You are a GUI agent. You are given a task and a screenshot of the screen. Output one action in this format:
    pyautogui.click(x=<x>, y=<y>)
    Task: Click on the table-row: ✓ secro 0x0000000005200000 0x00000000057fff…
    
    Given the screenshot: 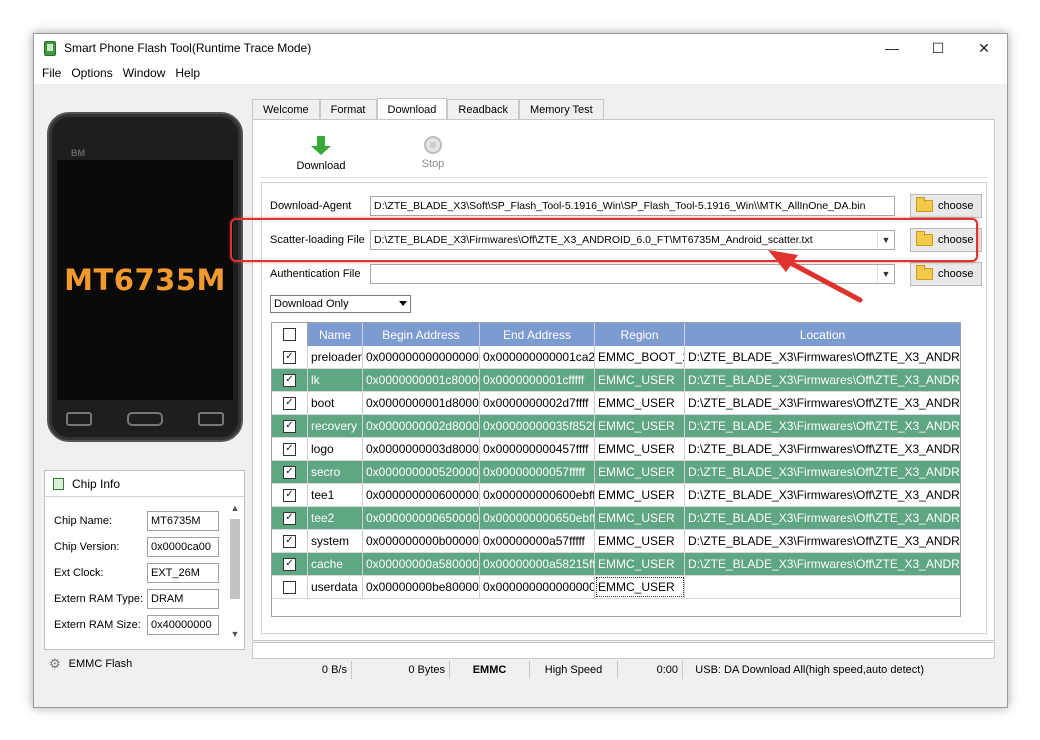 What is the action you would take?
    pyautogui.click(x=616, y=472)
    